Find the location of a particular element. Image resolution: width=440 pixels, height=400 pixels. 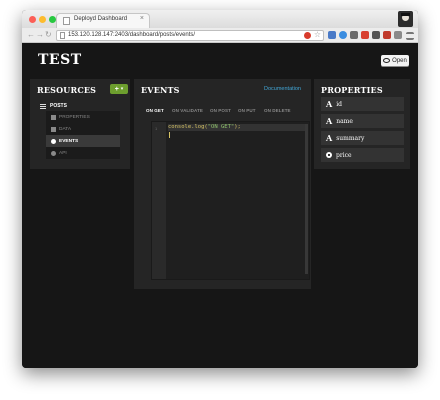

minimize-window-icon is located at coordinates (42, 19).